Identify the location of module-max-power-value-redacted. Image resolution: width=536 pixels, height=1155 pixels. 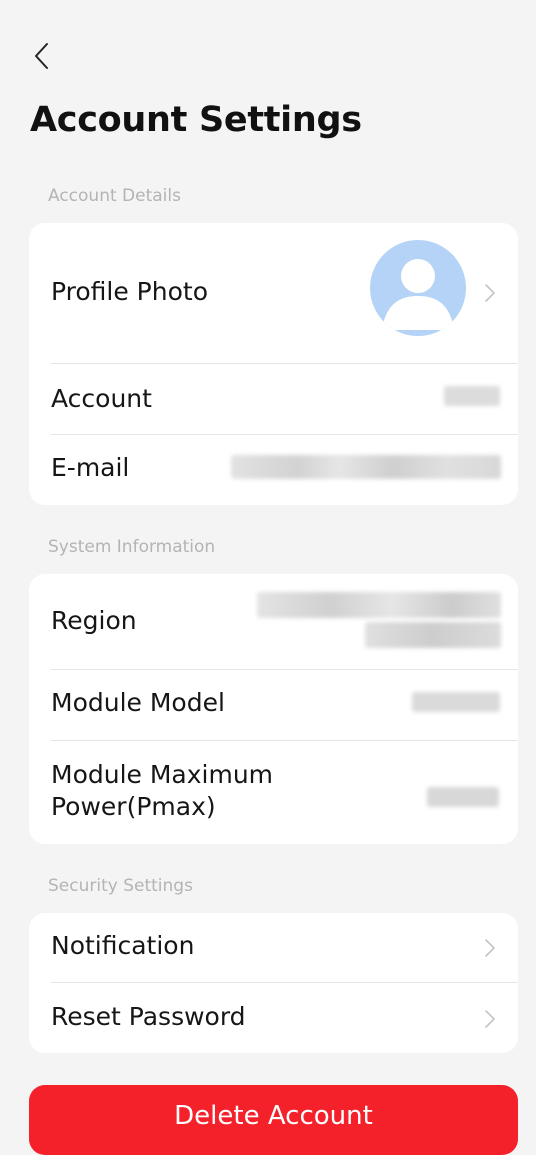
(463, 797).